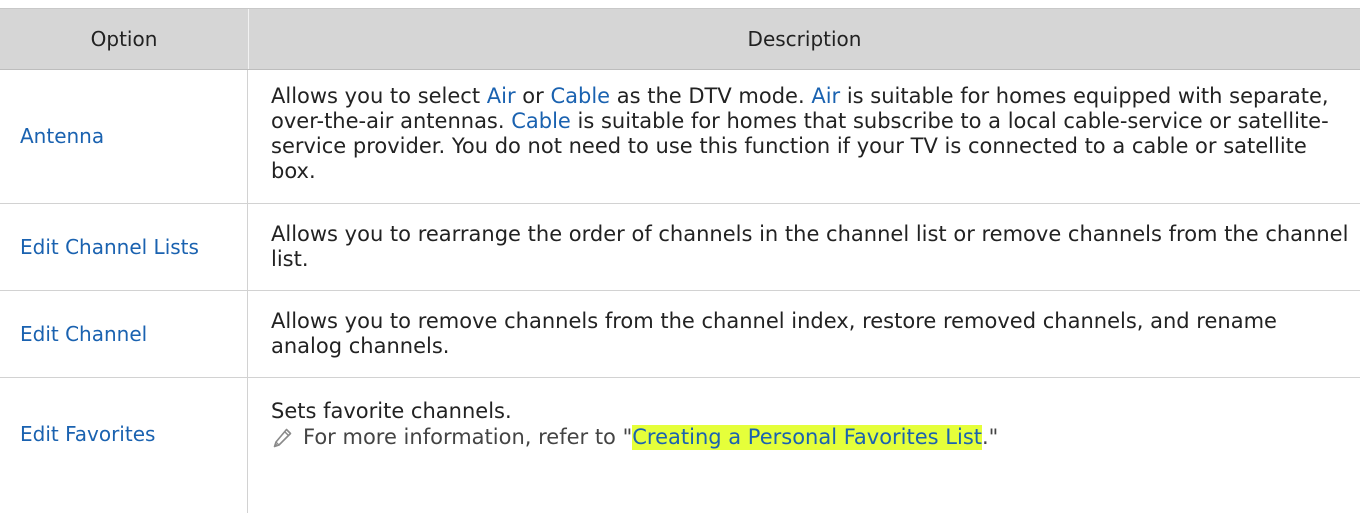  Describe the element at coordinates (379, 96) in the screenshot. I see `desc-text: Allows you to select` at that location.